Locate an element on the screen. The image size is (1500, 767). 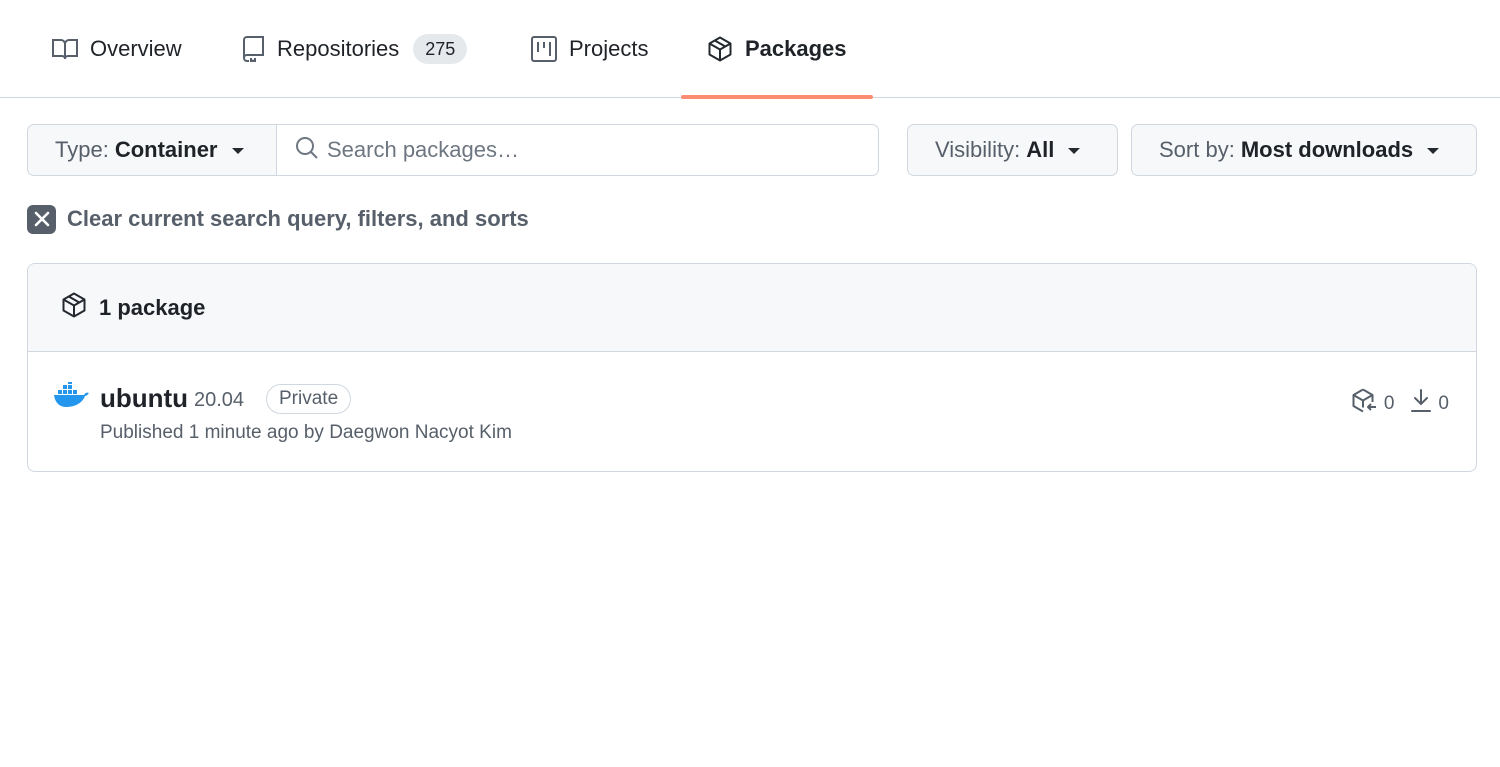
downloads-stat: 0 is located at coordinates (1429, 404).